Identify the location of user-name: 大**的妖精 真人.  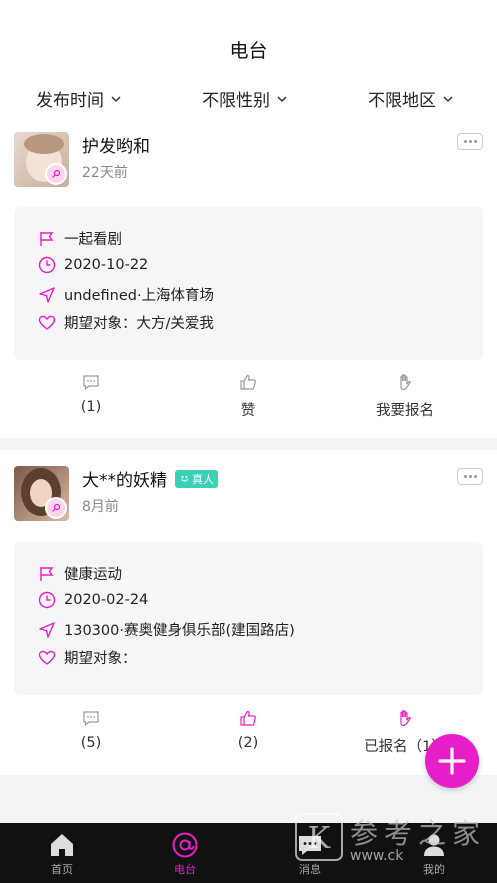
(150, 478).